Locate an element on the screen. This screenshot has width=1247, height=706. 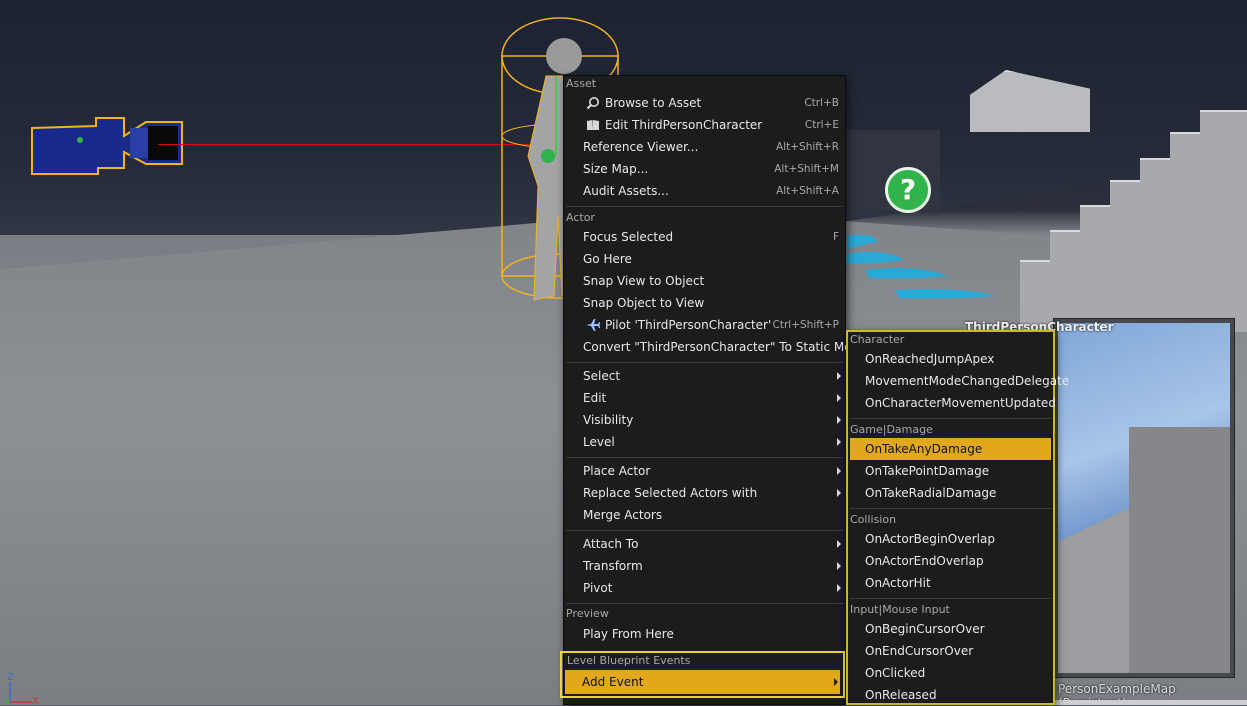
item-label: Pilot 'ThirdPersonCharacter' is located at coordinates (688, 325).